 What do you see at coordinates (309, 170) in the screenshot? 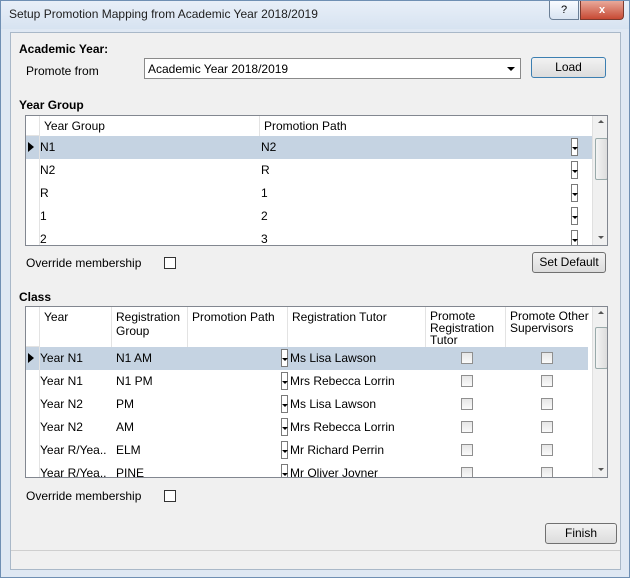
I see `table-row: N2 R` at bounding box center [309, 170].